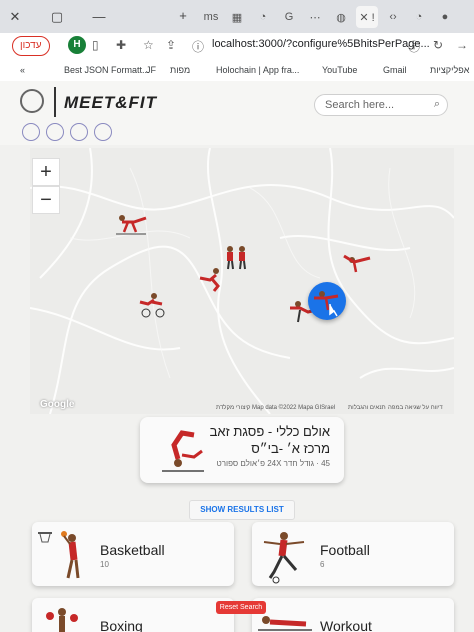  I want to click on football-player-icon, so click(284, 558).